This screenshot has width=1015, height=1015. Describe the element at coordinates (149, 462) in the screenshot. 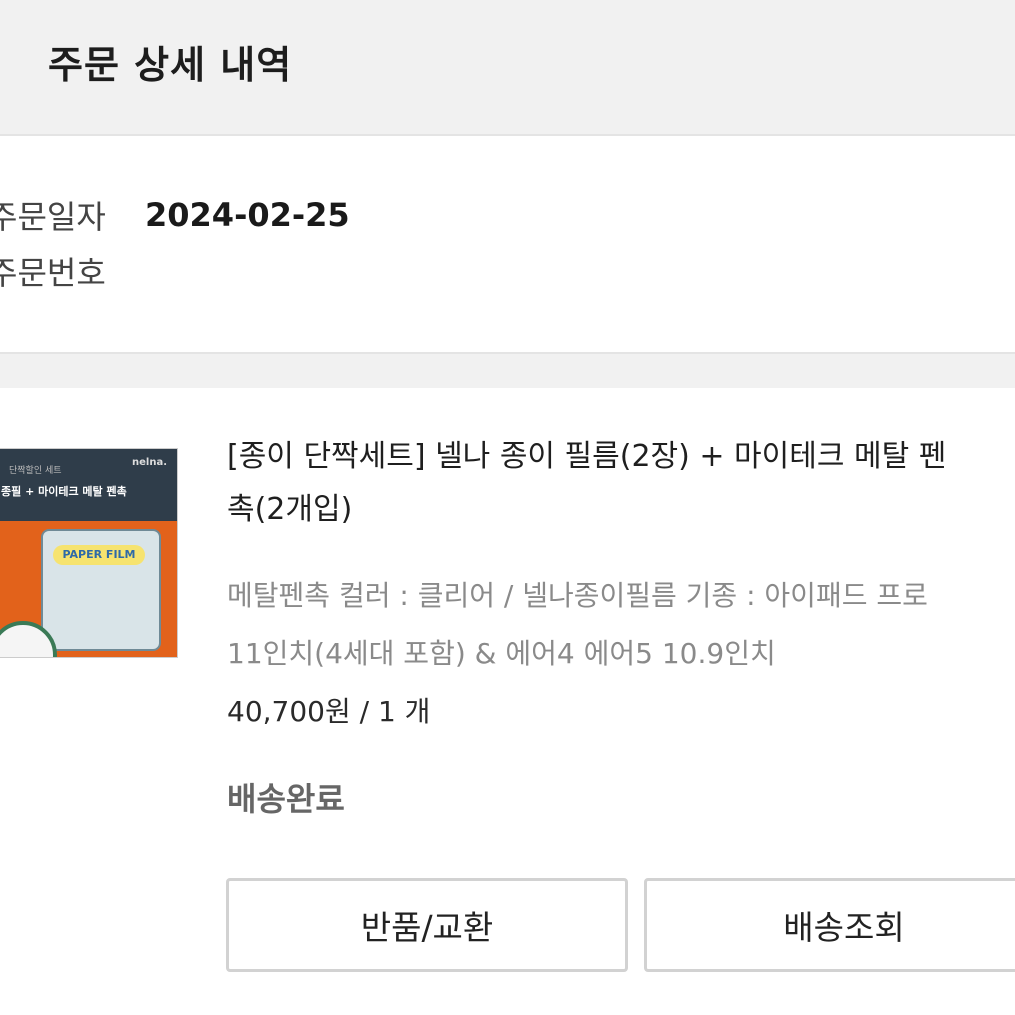

I see `thumbnail-brand: nelna.` at that location.